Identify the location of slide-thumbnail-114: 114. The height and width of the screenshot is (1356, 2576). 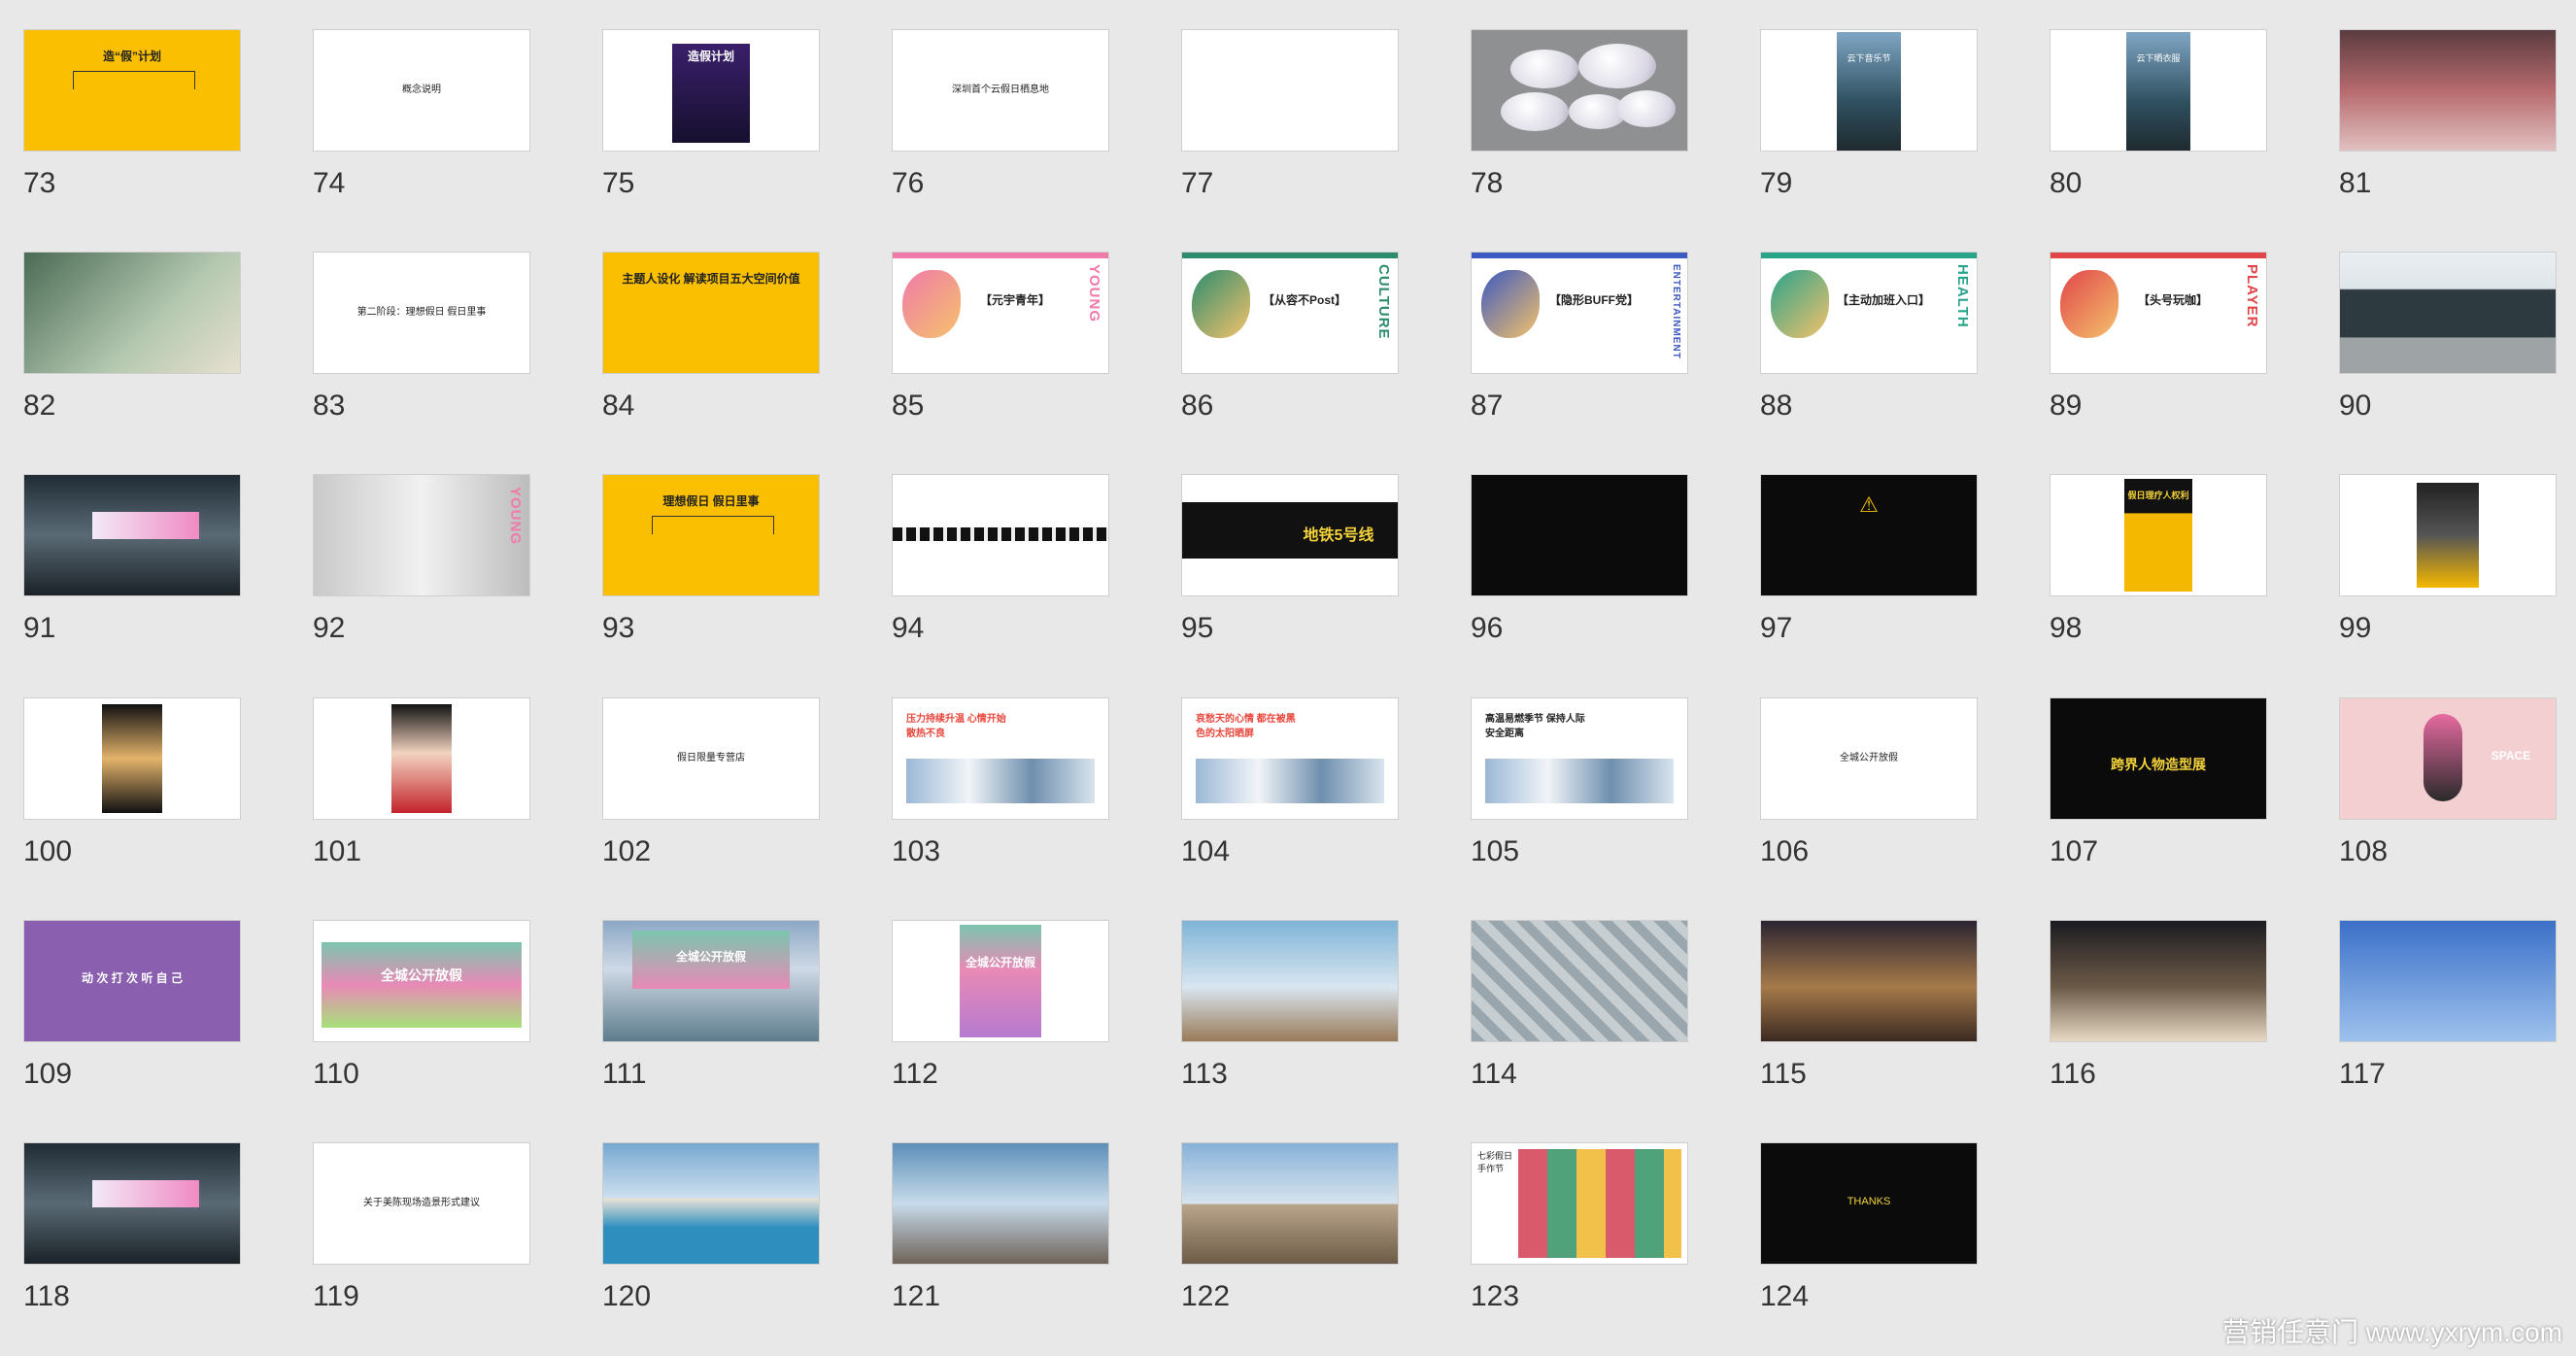
(1580, 1017).